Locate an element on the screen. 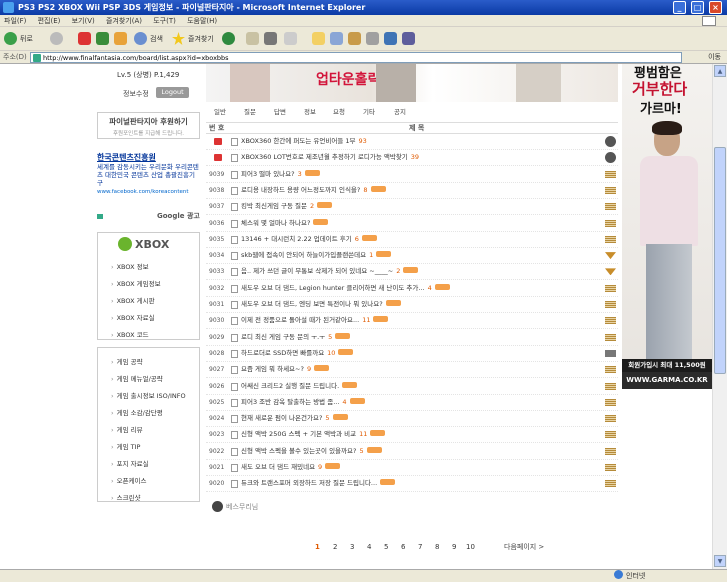 Image resolution: width=727 pixels, height=582 pixels. post-row: 9023 신형 액박 250G 스펙 + 기본 액박과 비교 11 is located at coordinates (412, 435).